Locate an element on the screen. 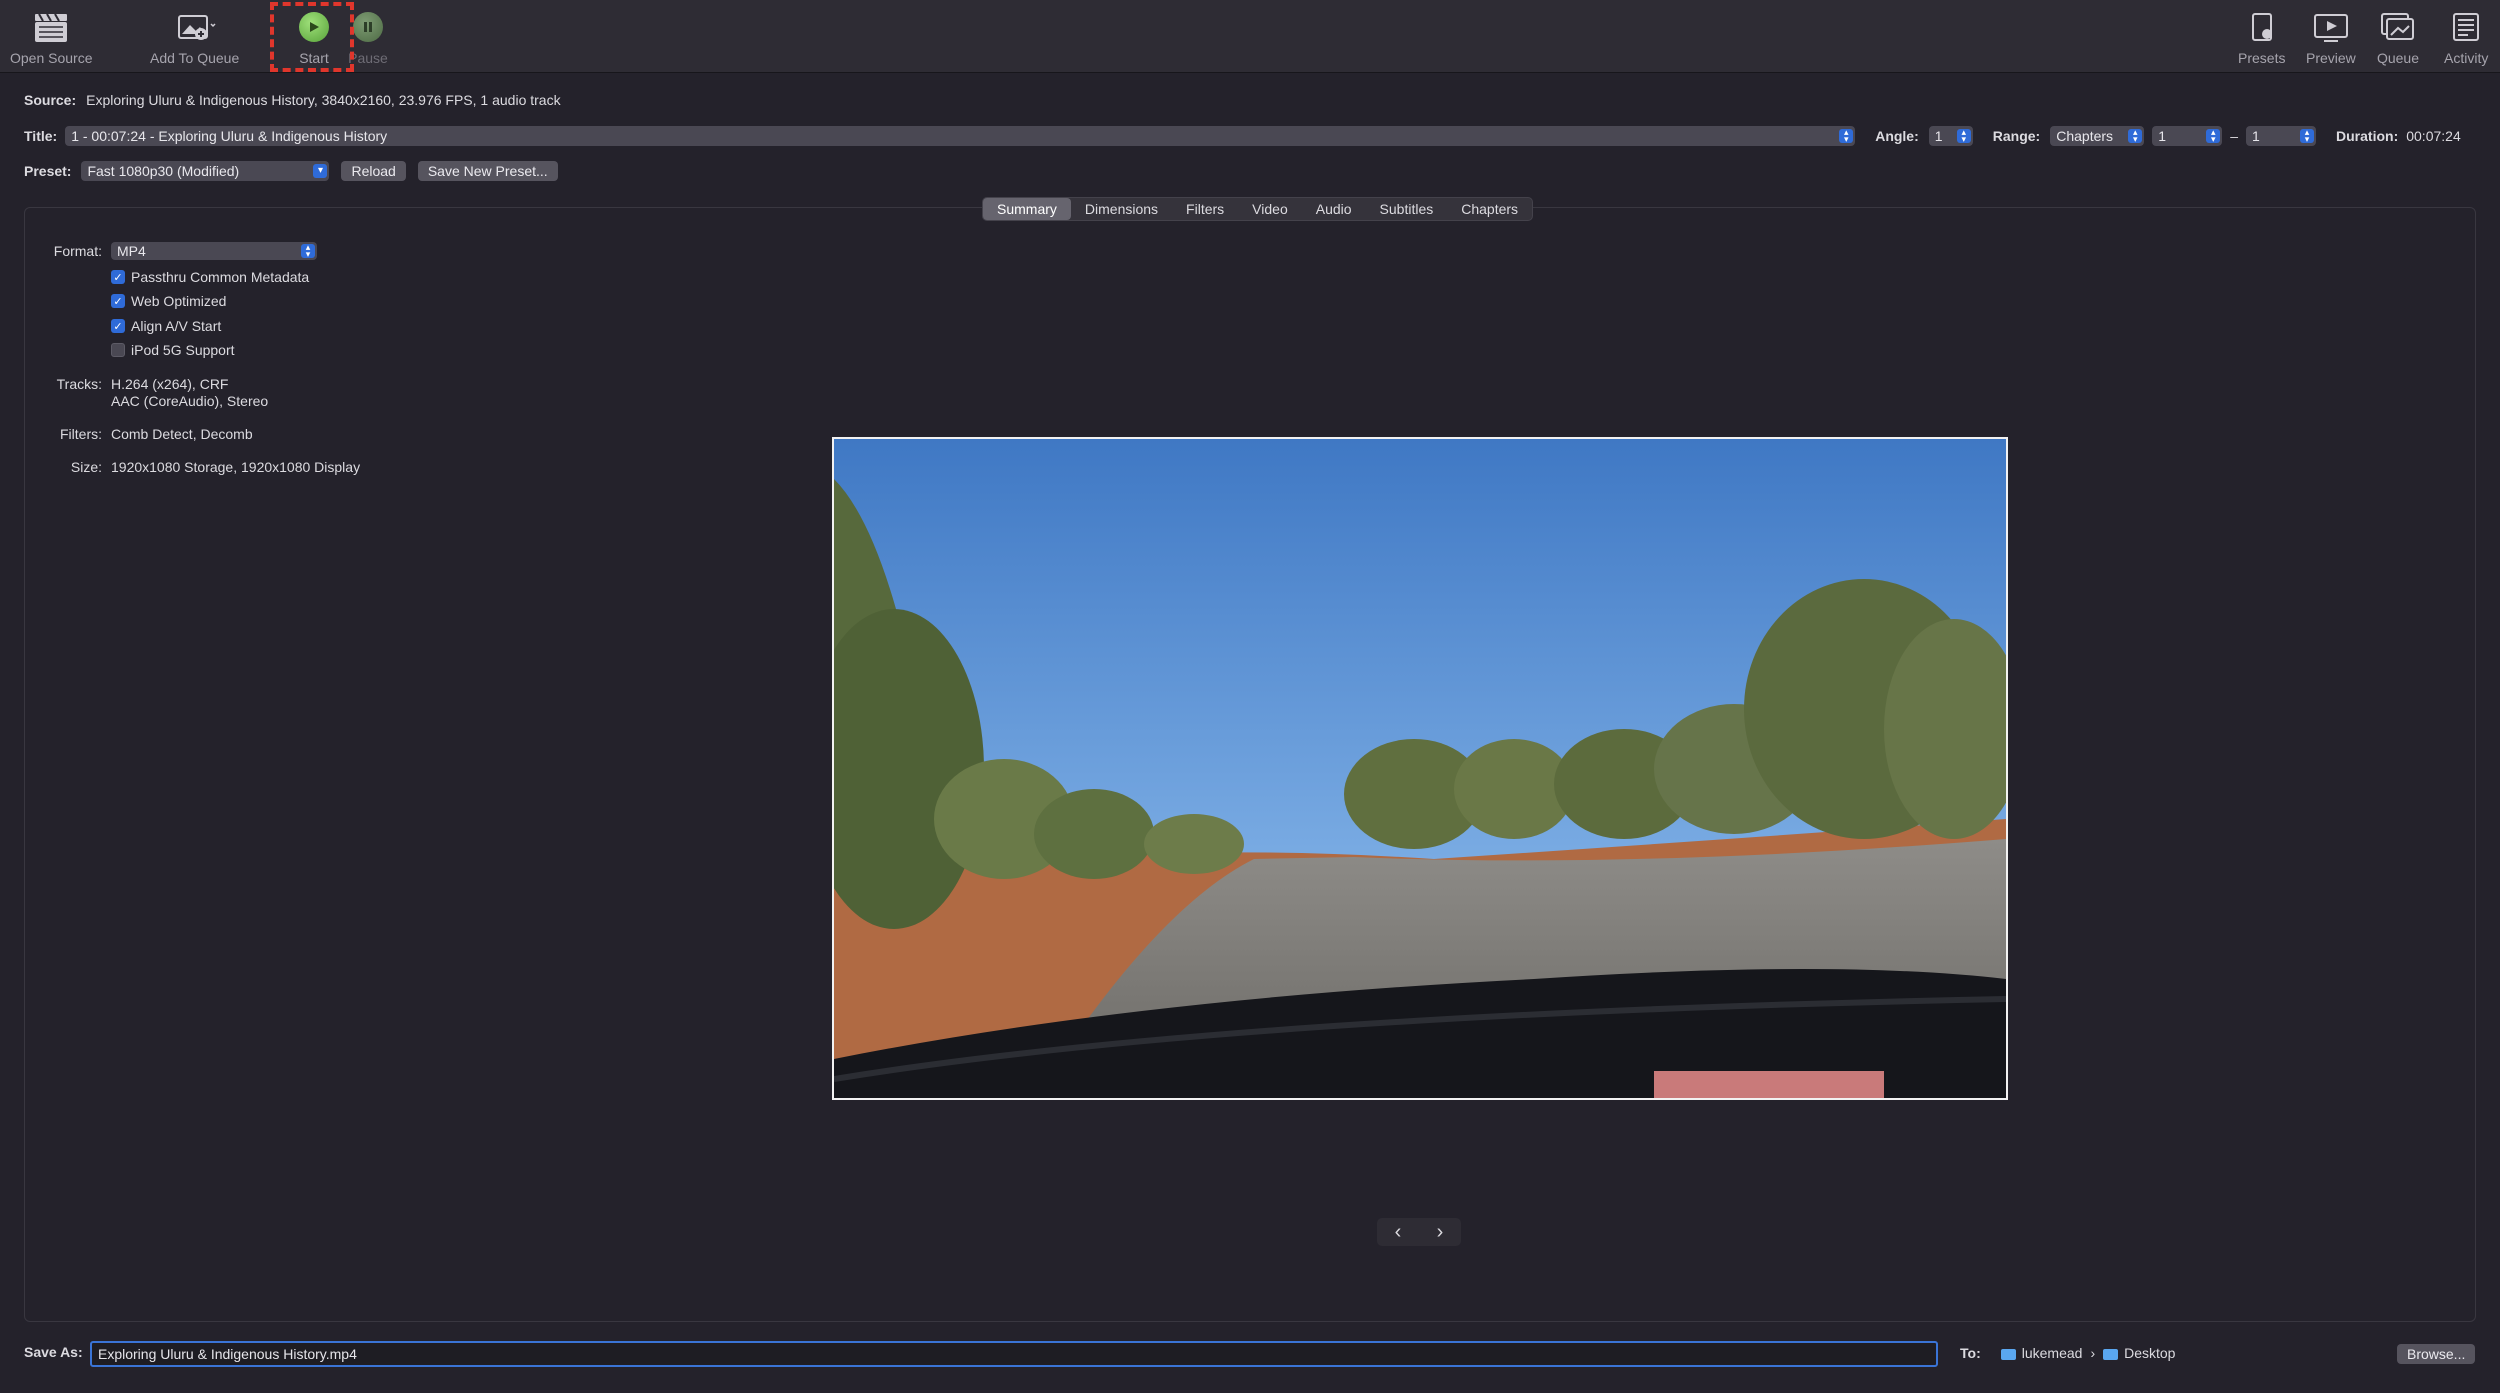  tab-chapters: Chapters is located at coordinates (1489, 209).